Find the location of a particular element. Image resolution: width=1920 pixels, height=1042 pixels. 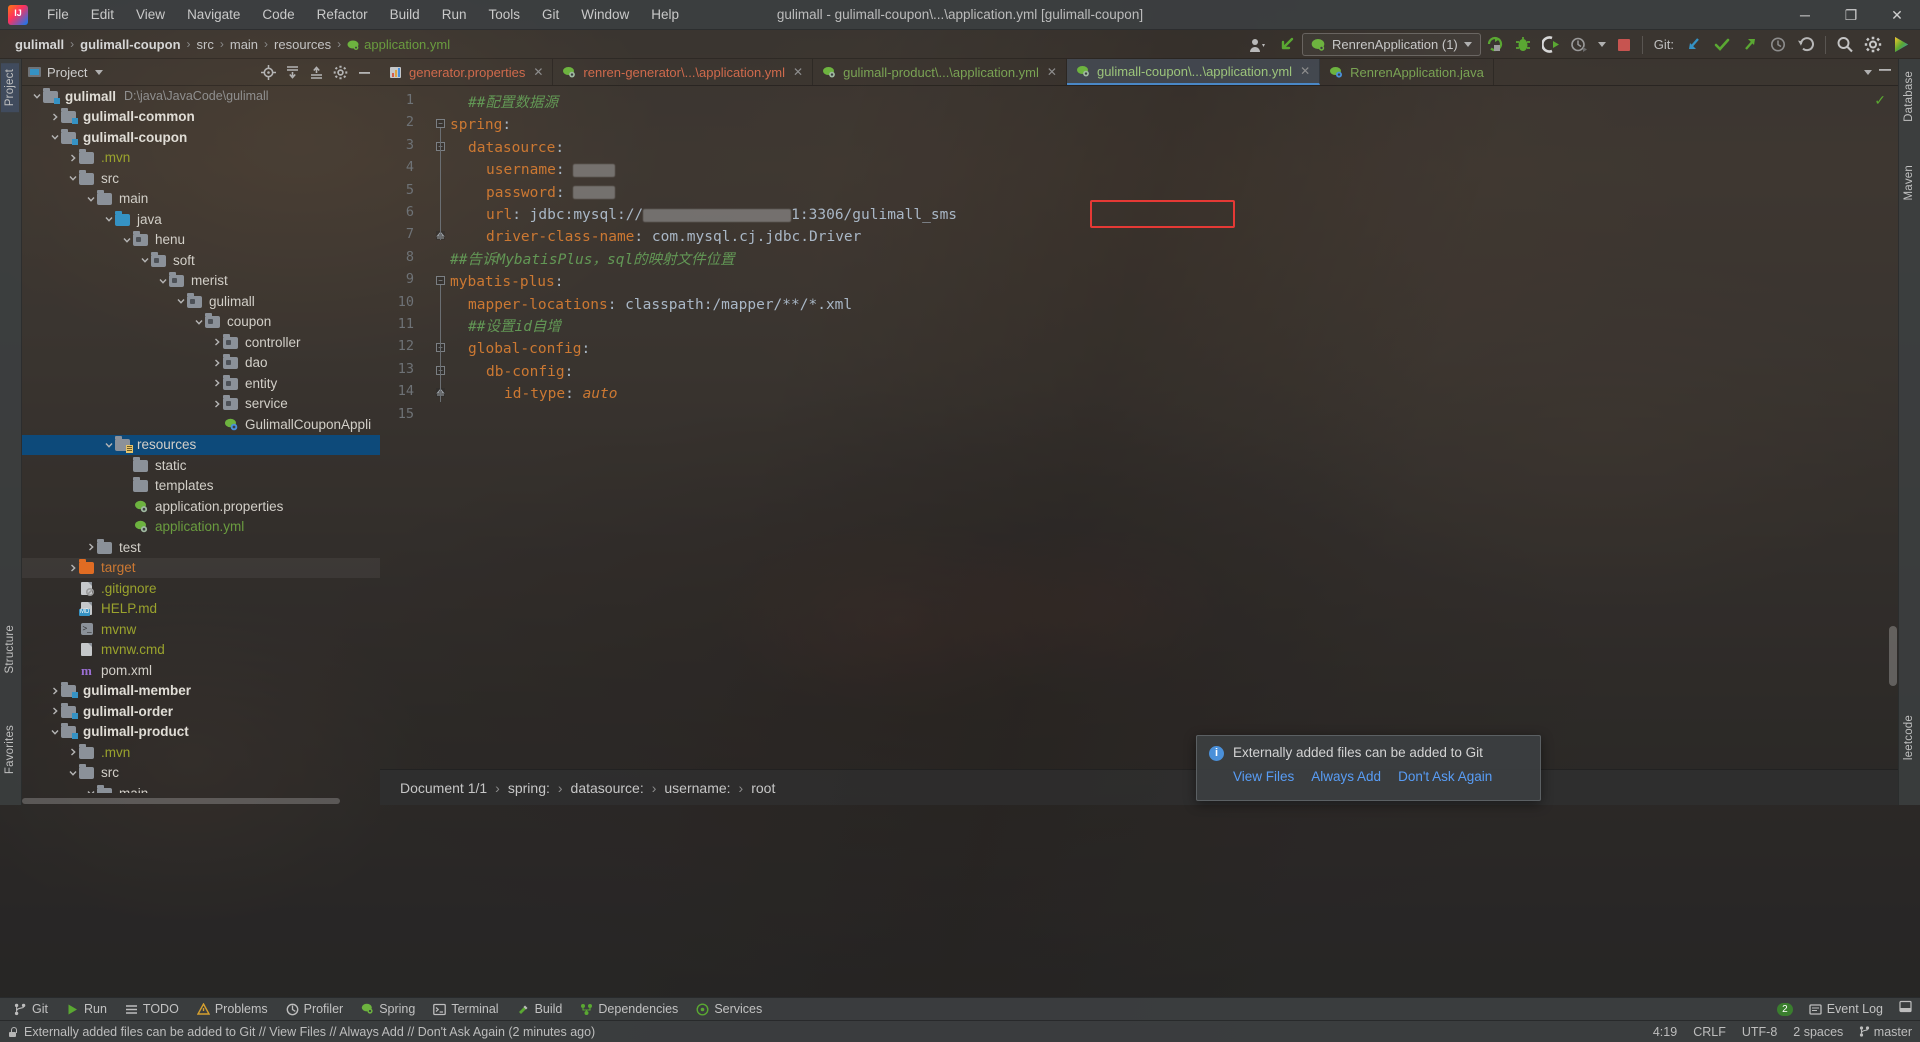

view-files-link: View Files is located at coordinates (1263, 776).